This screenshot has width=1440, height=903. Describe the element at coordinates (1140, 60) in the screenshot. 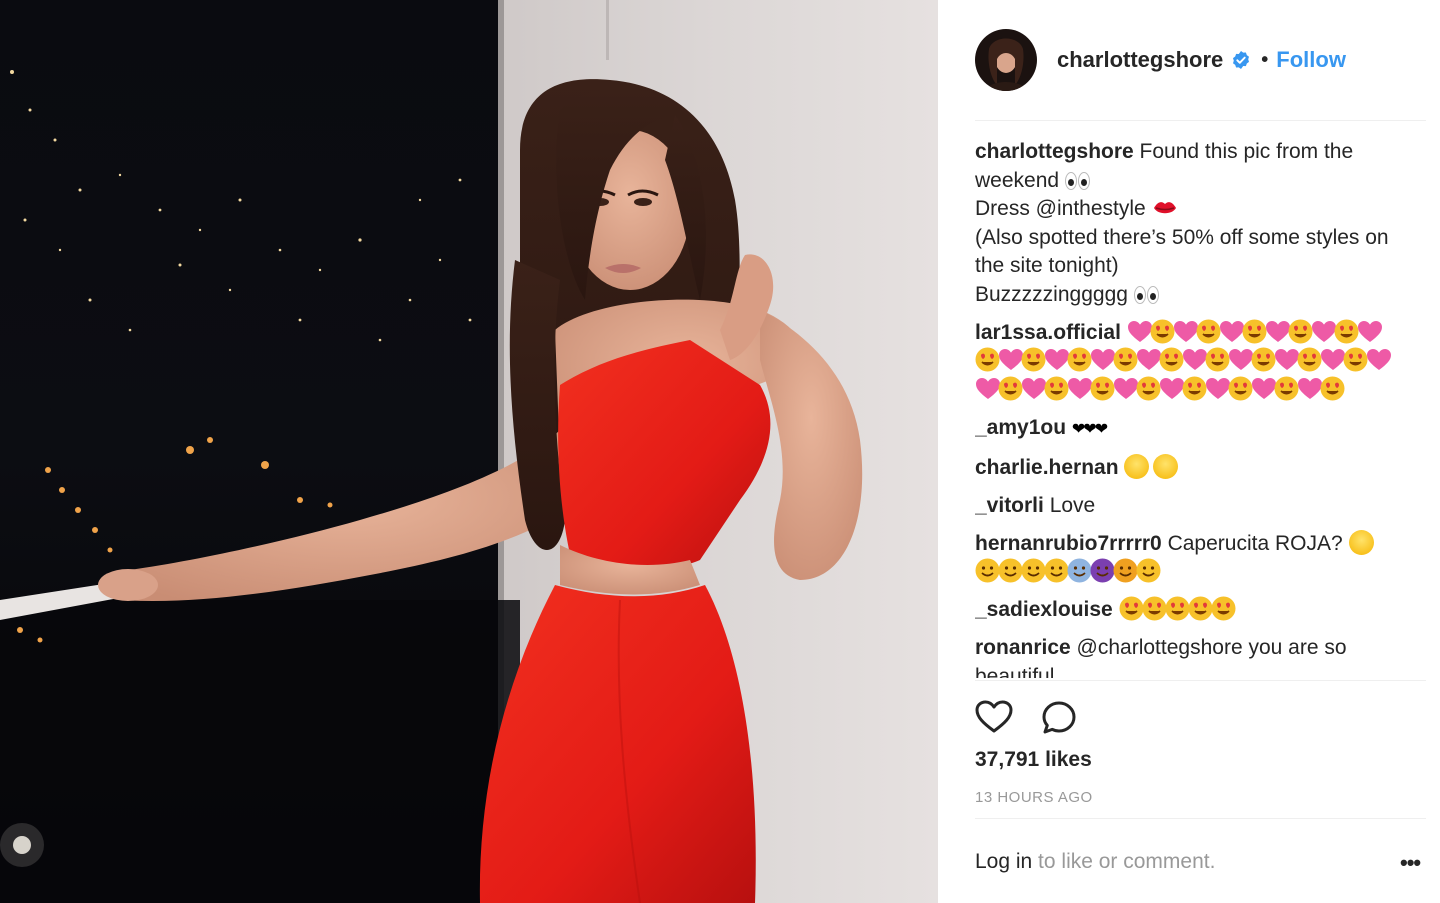

I see `author-username: charlottegshore` at that location.